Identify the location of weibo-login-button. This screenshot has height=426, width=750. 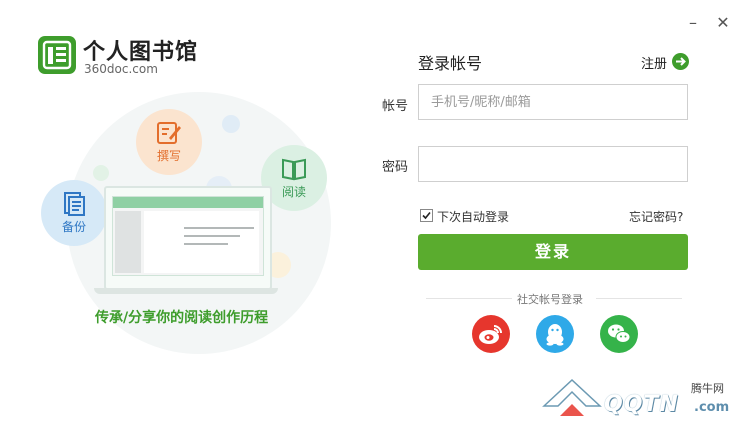
(491, 334).